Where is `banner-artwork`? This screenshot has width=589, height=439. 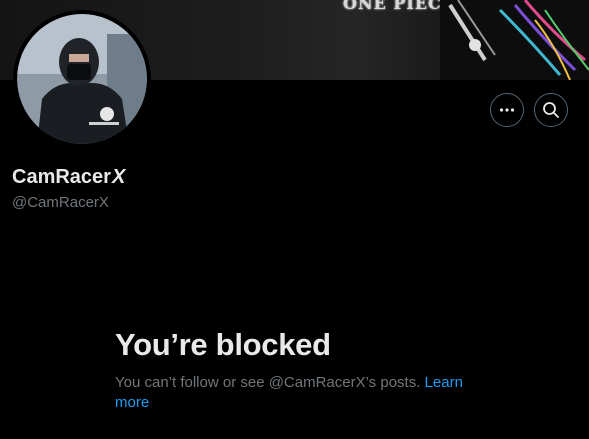
banner-artwork is located at coordinates (514, 40).